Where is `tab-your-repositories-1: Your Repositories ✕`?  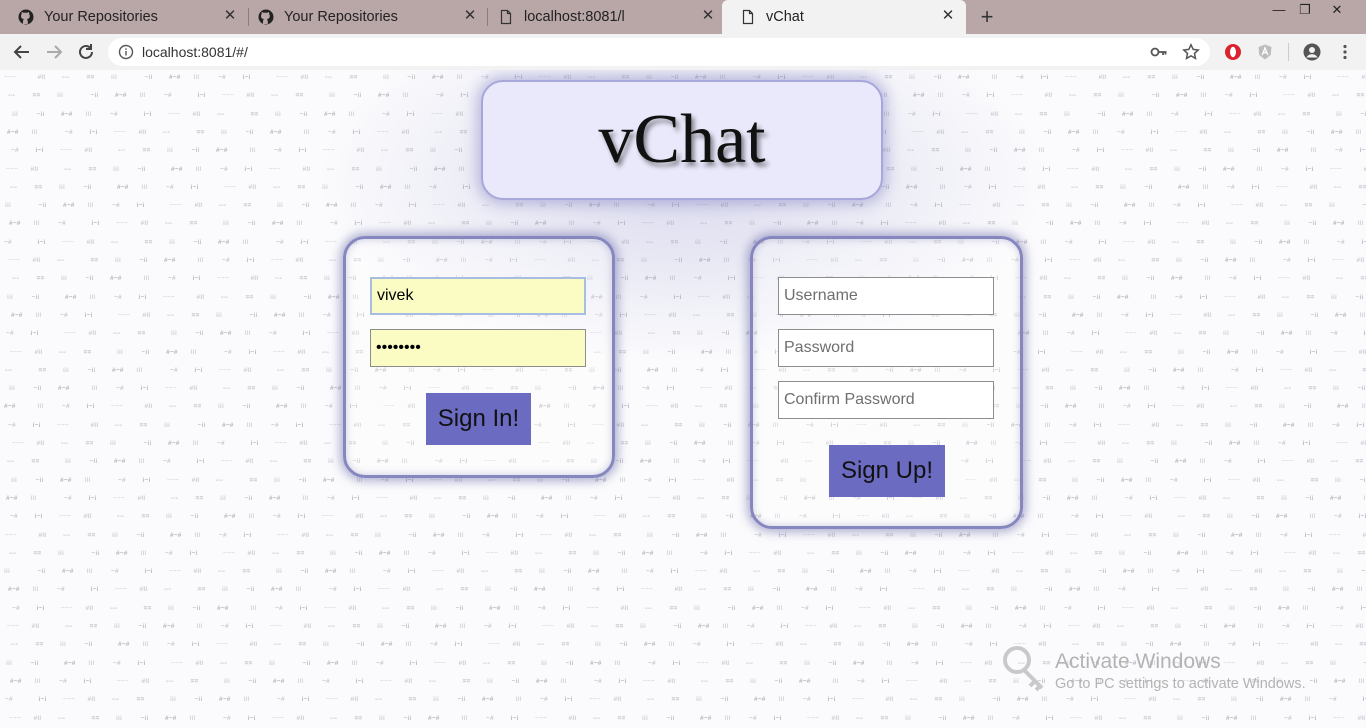
tab-your-repositories-1: Your Repositories ✕ is located at coordinates (124, 17).